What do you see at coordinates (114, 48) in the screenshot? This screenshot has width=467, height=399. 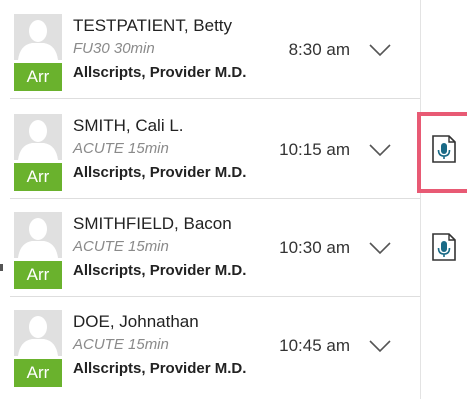 I see `appointment-type: FU30 30min` at bounding box center [114, 48].